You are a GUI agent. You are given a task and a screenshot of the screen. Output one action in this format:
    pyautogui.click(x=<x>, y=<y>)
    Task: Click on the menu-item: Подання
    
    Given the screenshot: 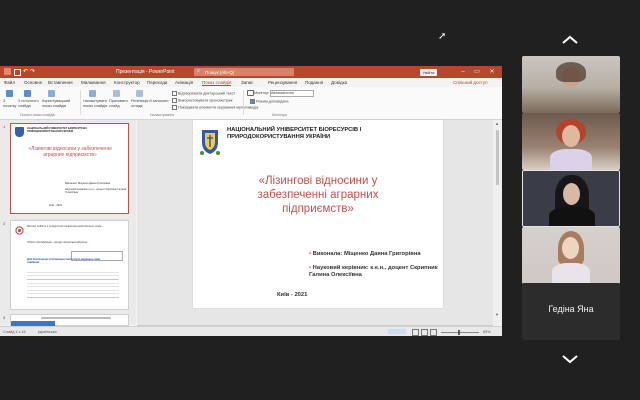 What is the action you would take?
    pyautogui.click(x=314, y=82)
    